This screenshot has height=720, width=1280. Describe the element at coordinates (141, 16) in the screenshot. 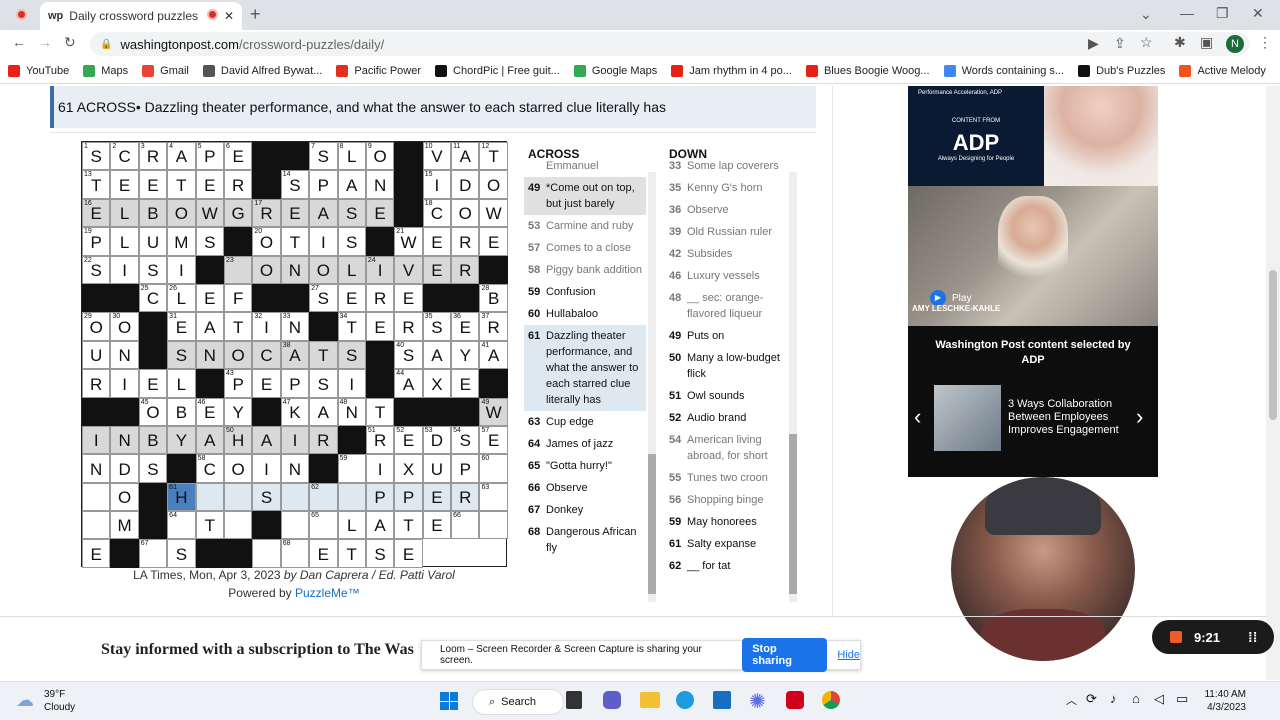

I see `tab-active: wp Daily crossword puzzles free ✕` at that location.